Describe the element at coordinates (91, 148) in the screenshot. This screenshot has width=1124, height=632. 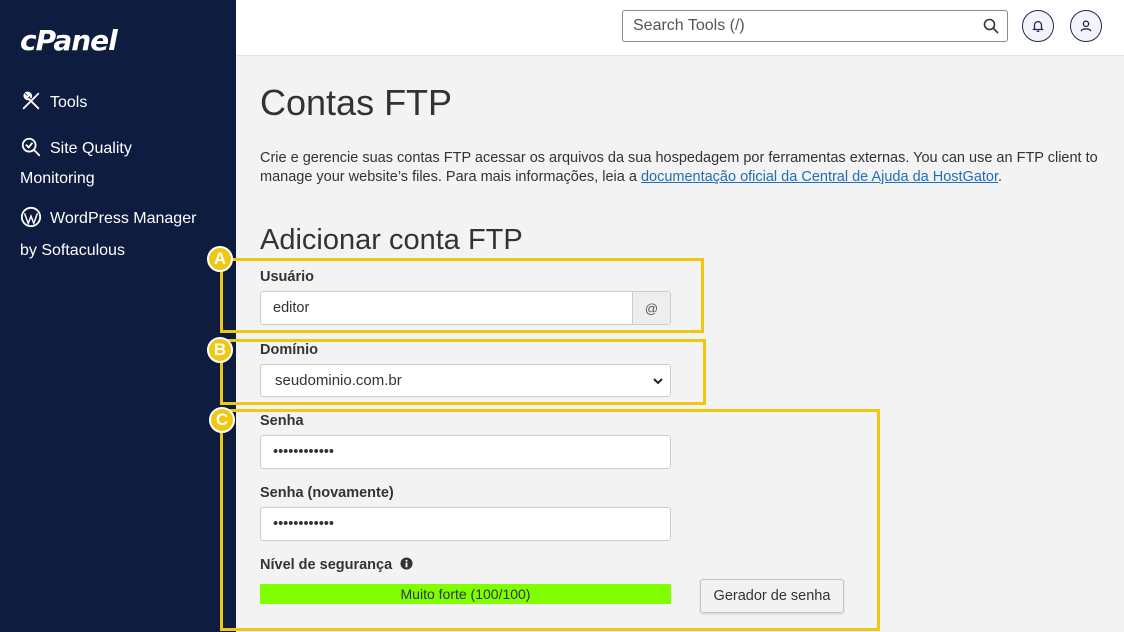
I see `sidebar-item-label: Site Quality` at that location.